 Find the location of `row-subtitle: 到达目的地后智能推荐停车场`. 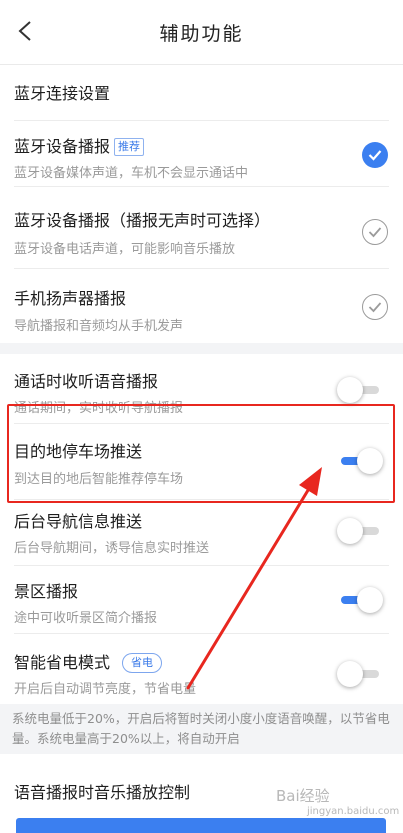

row-subtitle: 到达目的地后智能推荐停车场 is located at coordinates (99, 479).